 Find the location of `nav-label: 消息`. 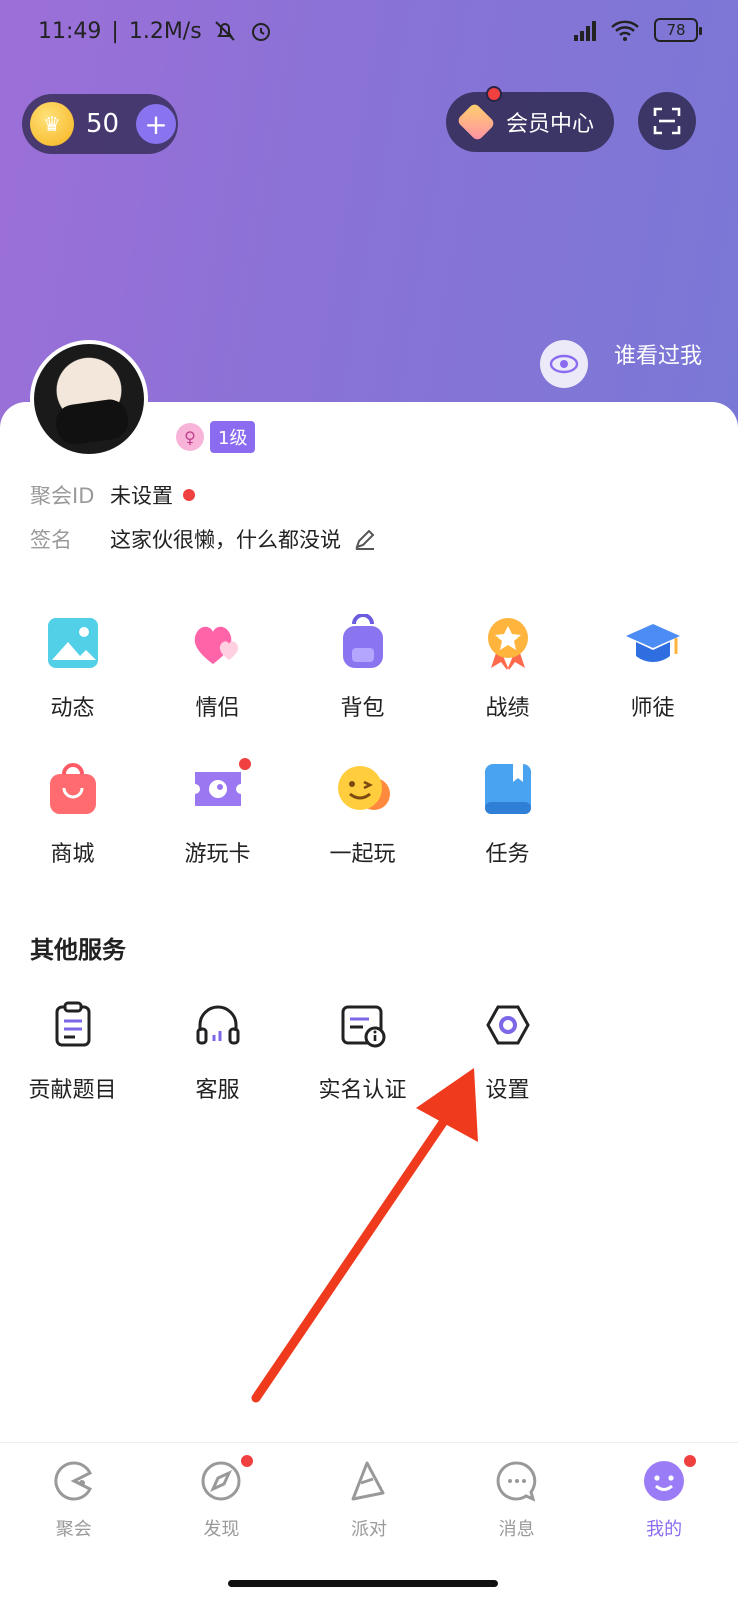

nav-label: 消息 is located at coordinates (516, 1529).